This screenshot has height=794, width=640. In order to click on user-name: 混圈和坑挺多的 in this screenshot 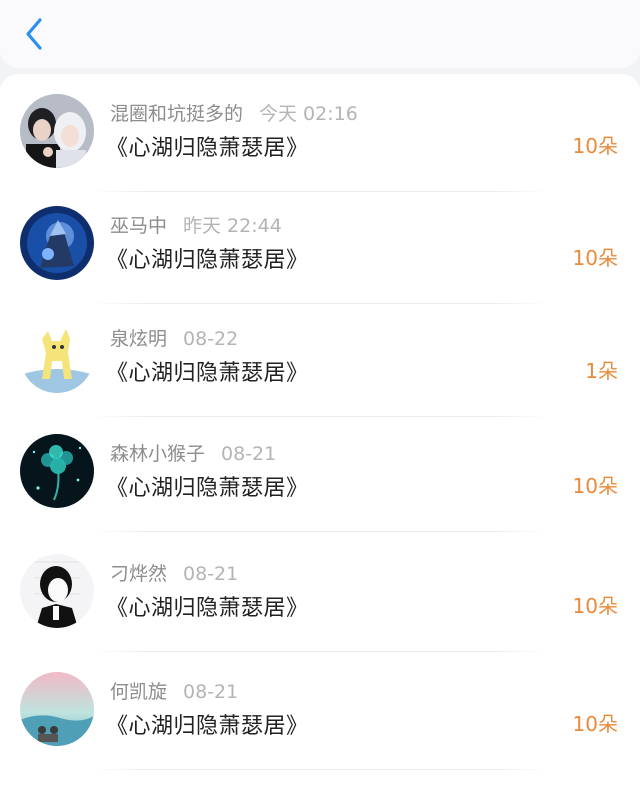, I will do `click(176, 114)`.